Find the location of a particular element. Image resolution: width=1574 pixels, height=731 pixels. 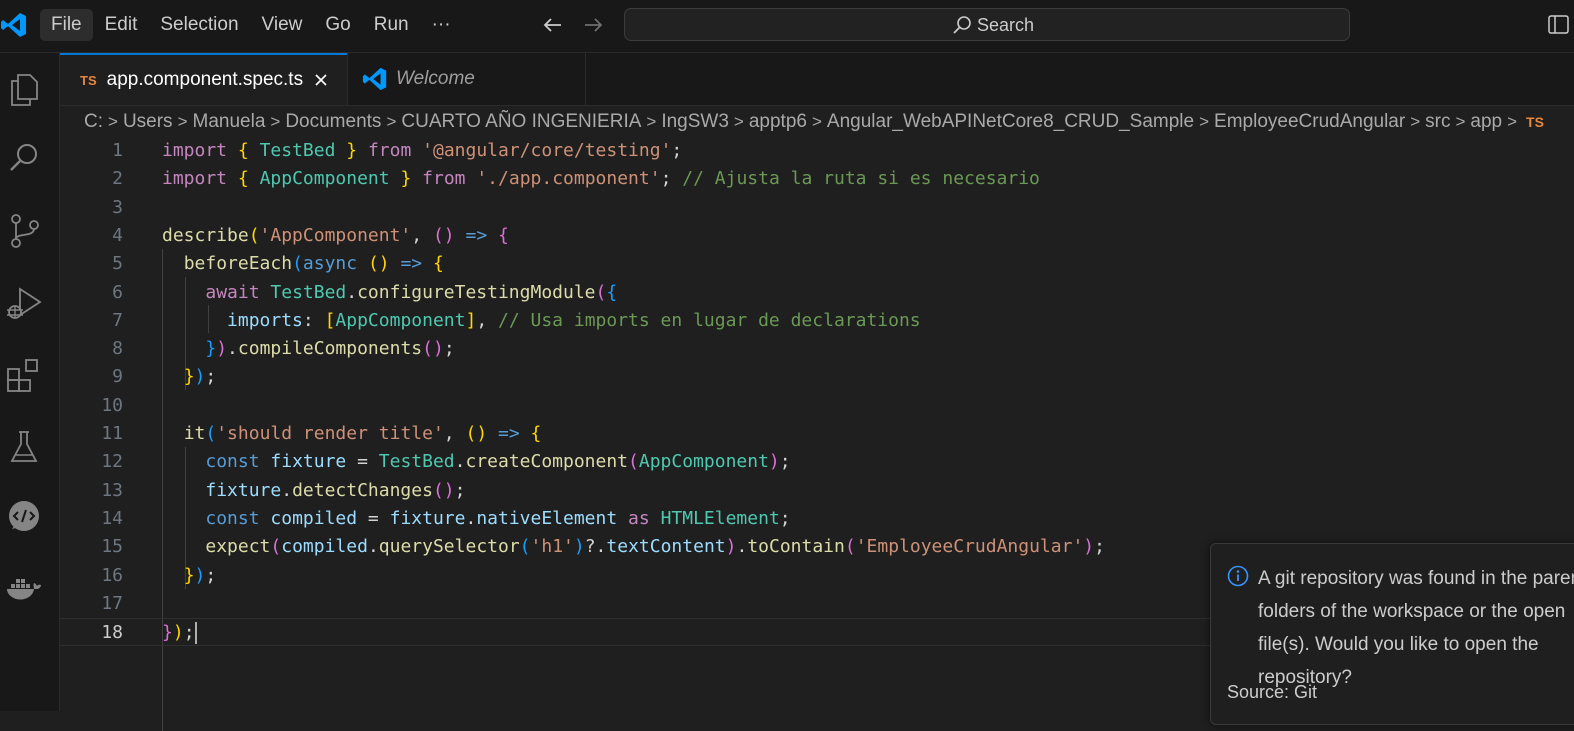

code-token: TestBed is located at coordinates (297, 150).